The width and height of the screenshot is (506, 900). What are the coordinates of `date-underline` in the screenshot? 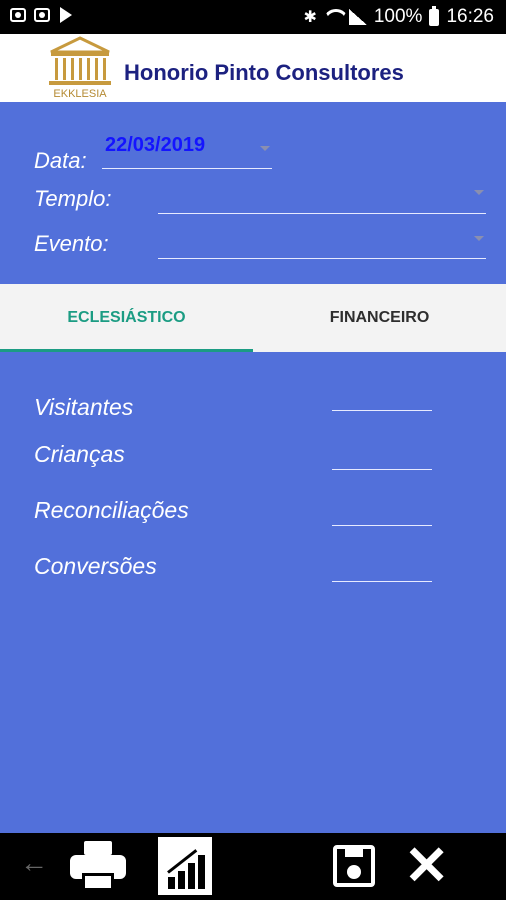 It's located at (187, 168).